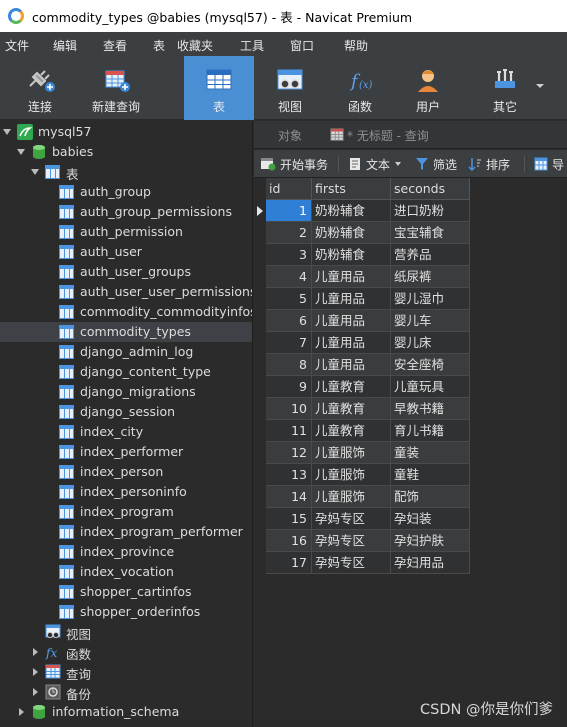  Describe the element at coordinates (126, 592) in the screenshot. I see `tree-table-item: shopper_cartinfos` at that location.